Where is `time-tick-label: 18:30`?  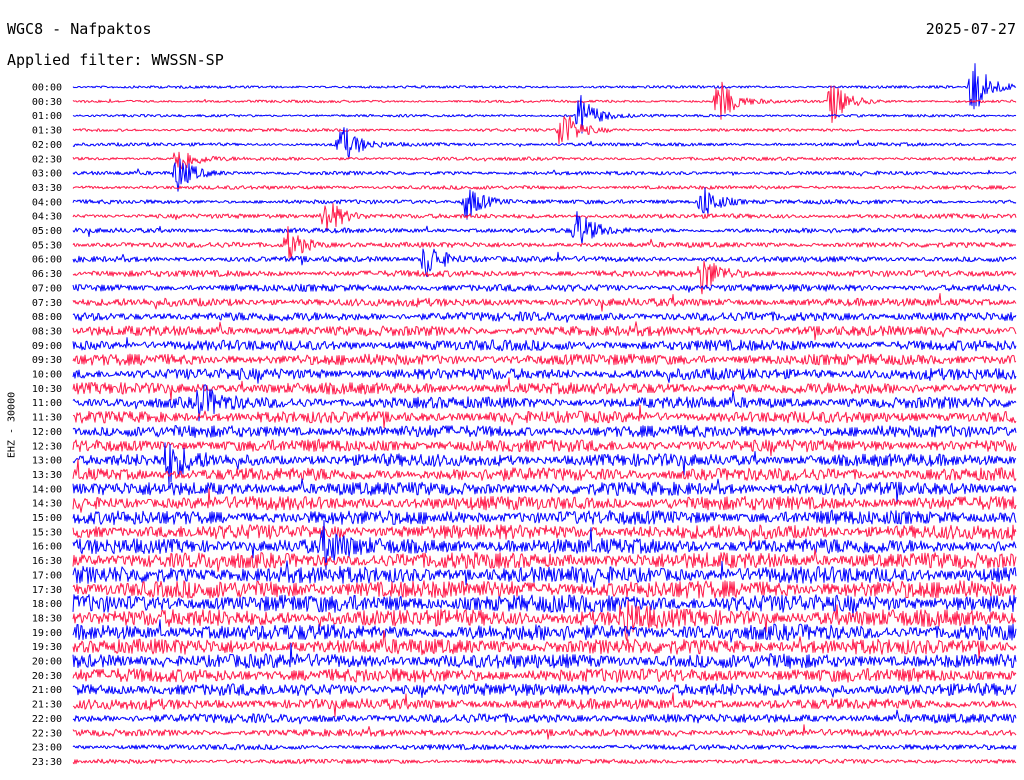
time-tick-label: 18:30 is located at coordinates (47, 618).